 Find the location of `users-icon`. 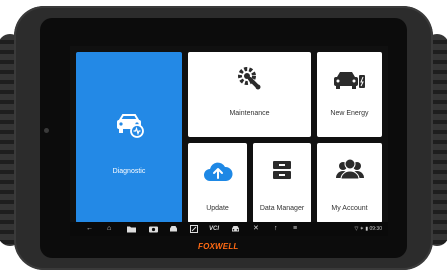

users-icon is located at coordinates (350, 169).